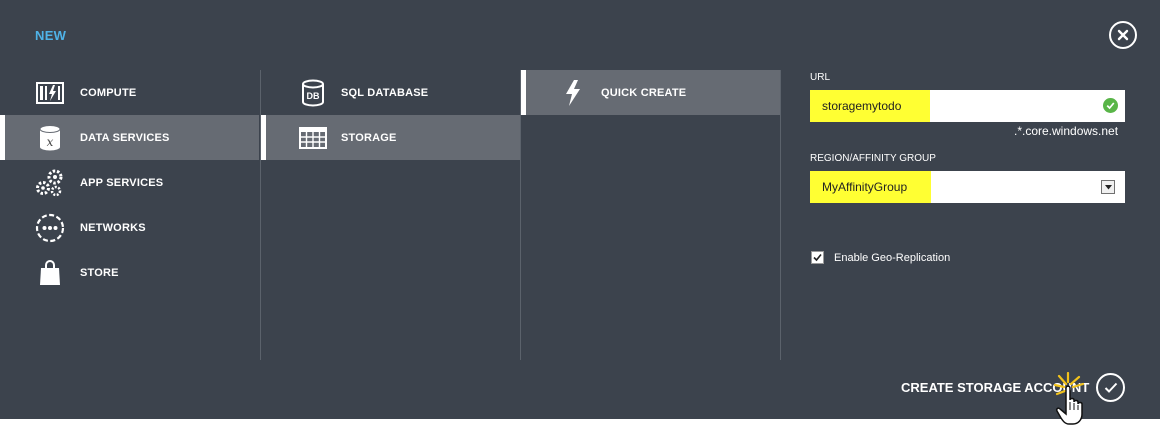 The height and width of the screenshot is (430, 1160). I want to click on close-icon, so click(1123, 35).